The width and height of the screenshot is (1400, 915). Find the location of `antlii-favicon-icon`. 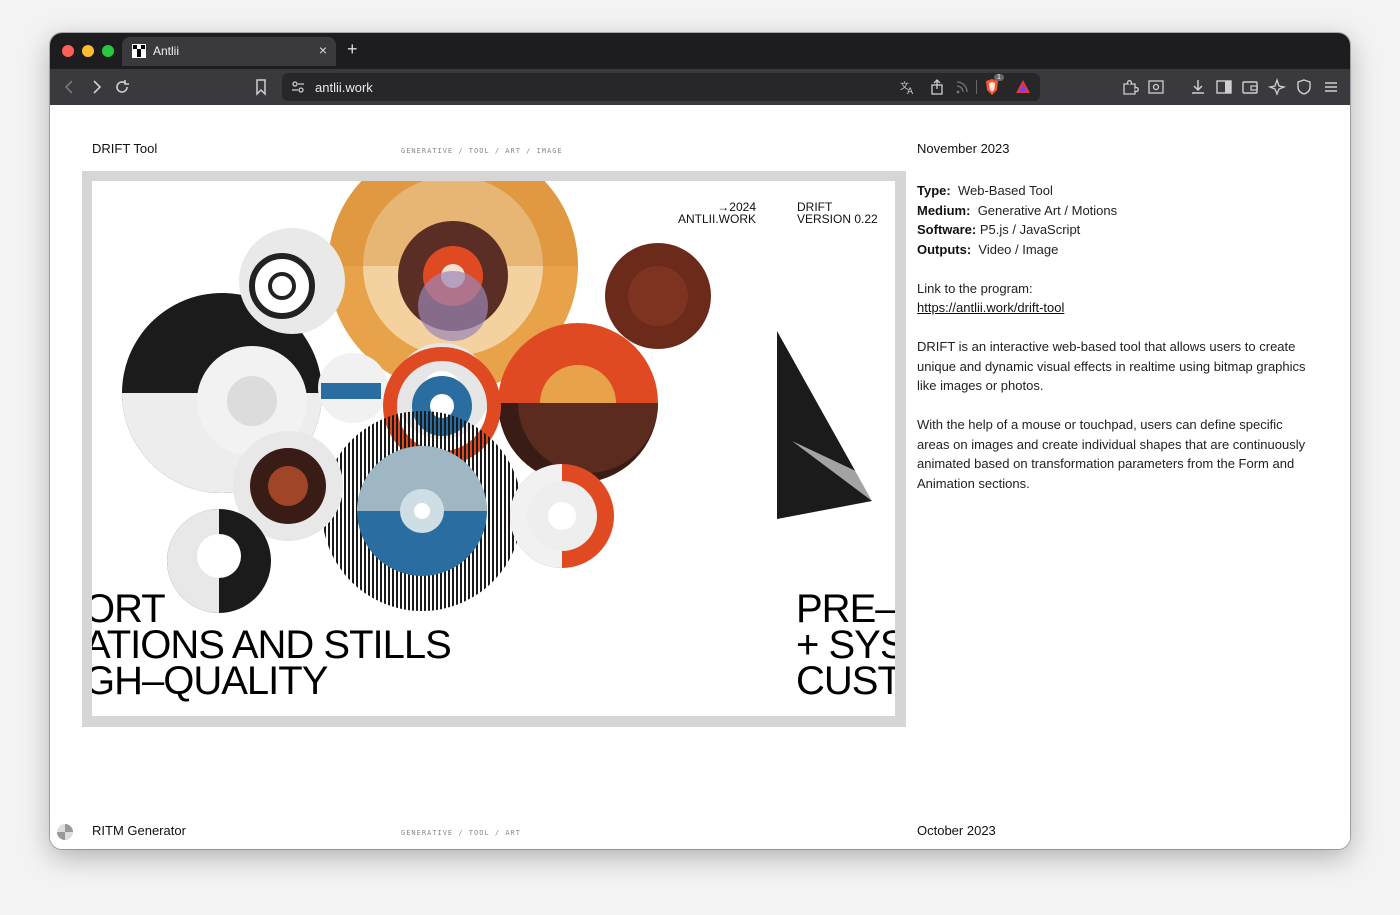

antlii-favicon-icon is located at coordinates (139, 51).